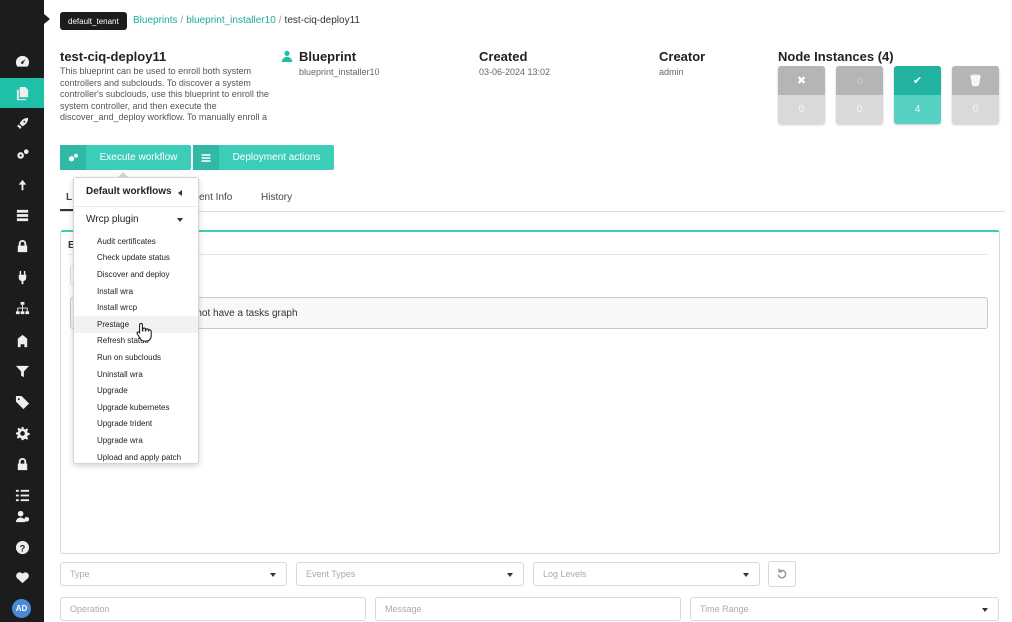 Image resolution: width=1012 pixels, height=622 pixels. What do you see at coordinates (180, 193) in the screenshot?
I see `caret-left-icon` at bounding box center [180, 193].